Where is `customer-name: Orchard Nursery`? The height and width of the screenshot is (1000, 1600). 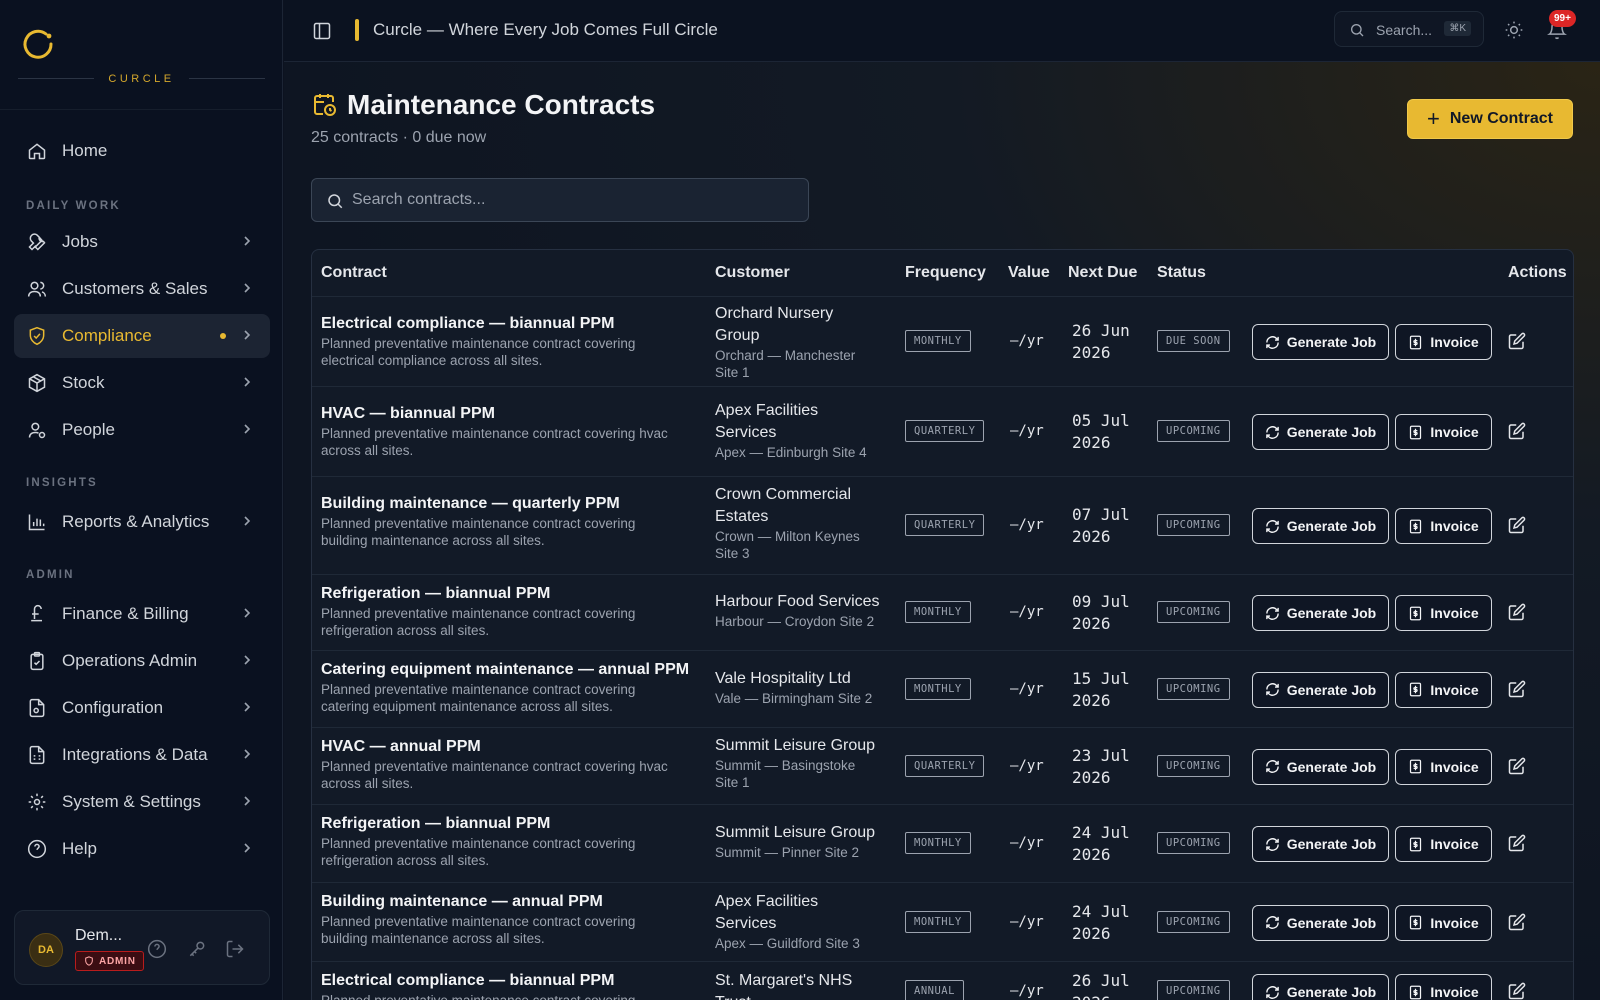 customer-name: Orchard Nursery is located at coordinates (805, 314).